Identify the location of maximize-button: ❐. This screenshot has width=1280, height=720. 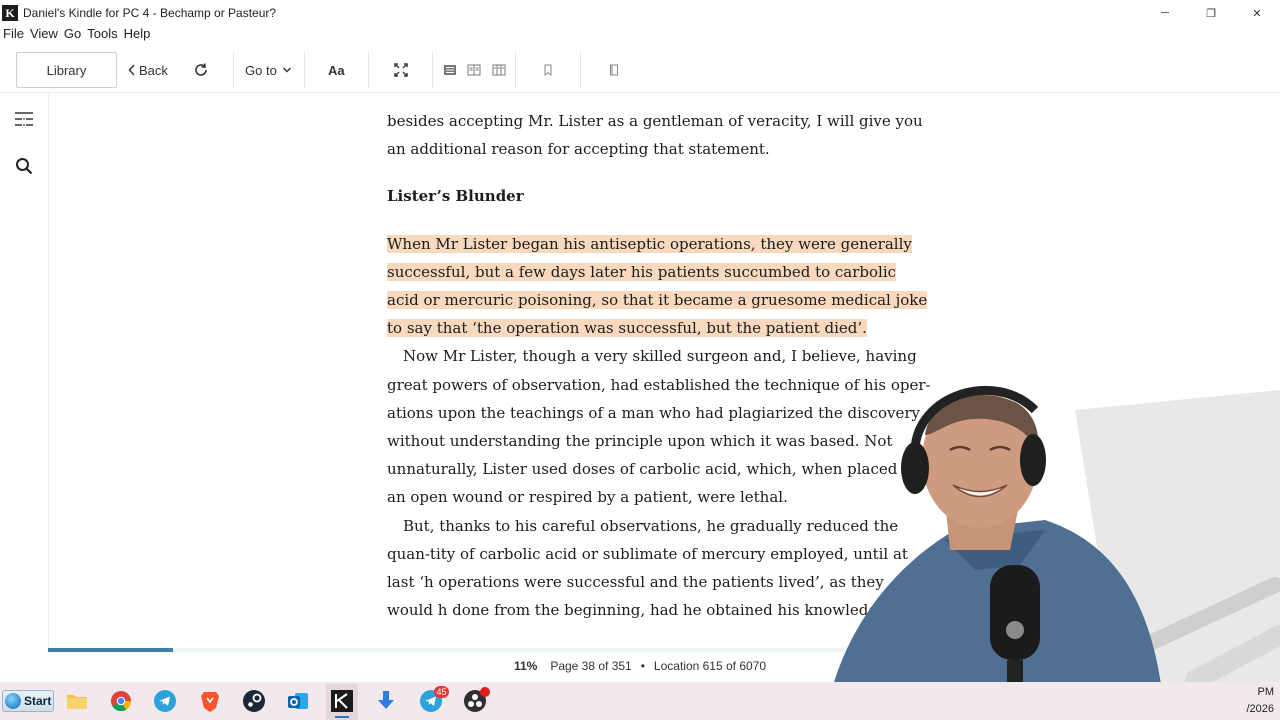
(1211, 13).